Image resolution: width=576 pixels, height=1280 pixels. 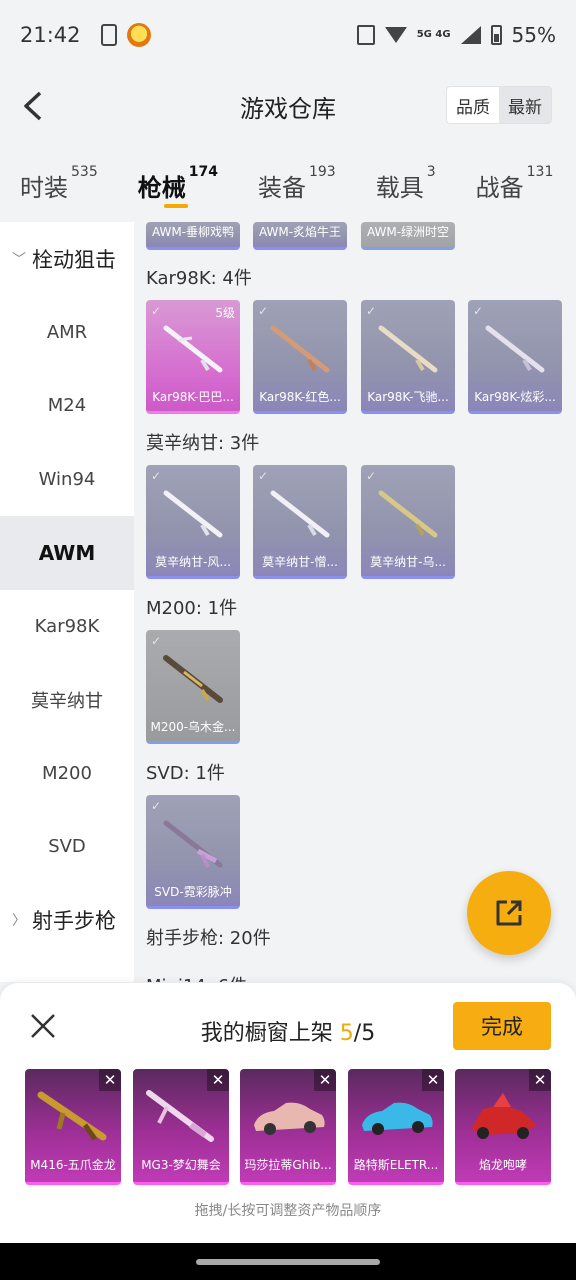 I want to click on chevron-down-icon: ﹀, so click(x=19, y=259).